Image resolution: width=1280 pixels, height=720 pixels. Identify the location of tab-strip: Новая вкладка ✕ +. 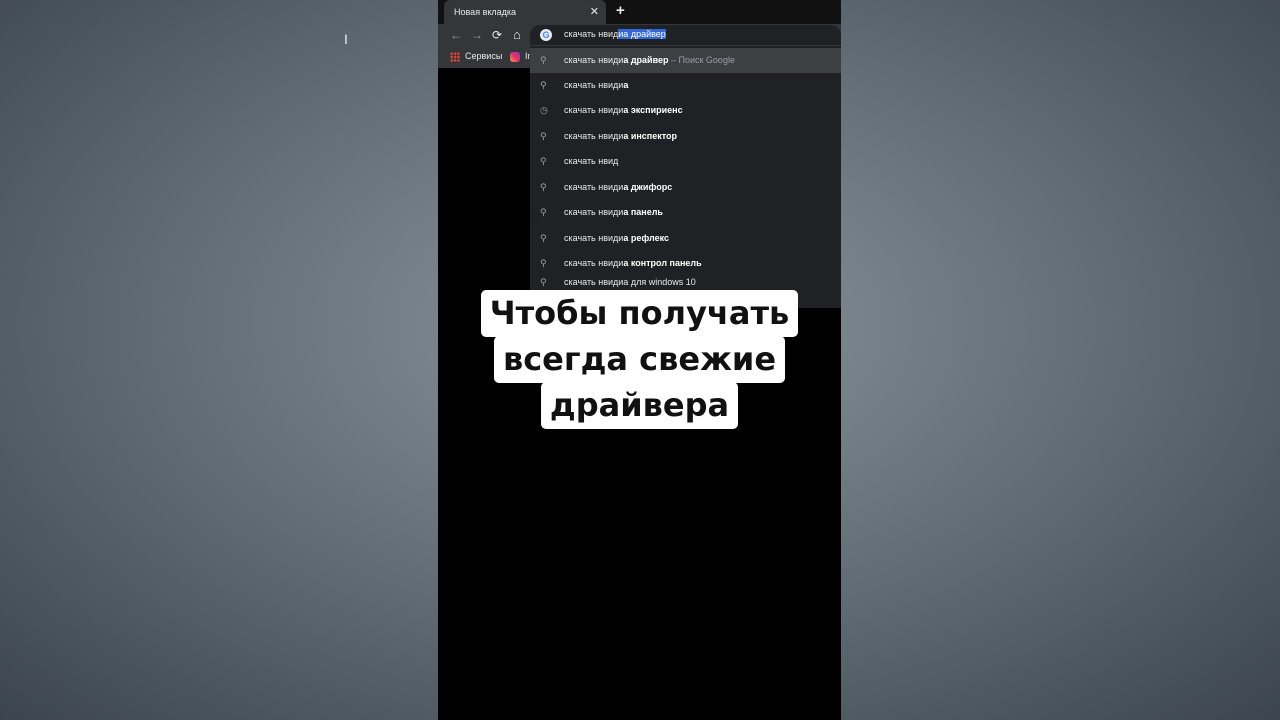
(639, 12).